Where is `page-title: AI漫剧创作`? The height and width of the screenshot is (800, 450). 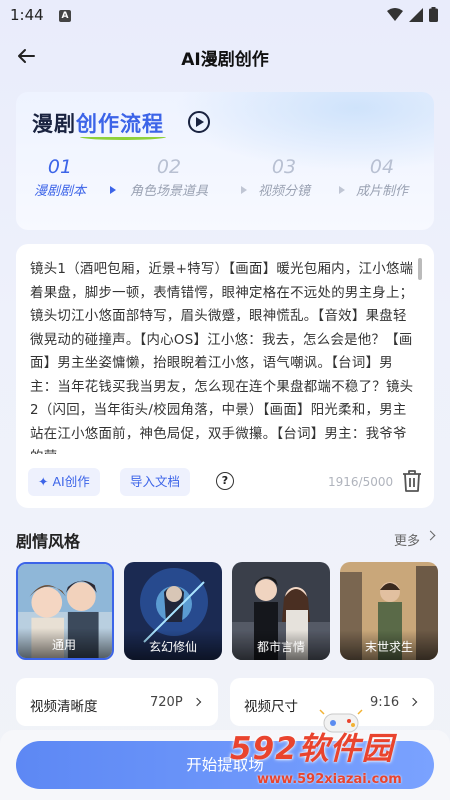 page-title: AI漫剧创作 is located at coordinates (225, 60).